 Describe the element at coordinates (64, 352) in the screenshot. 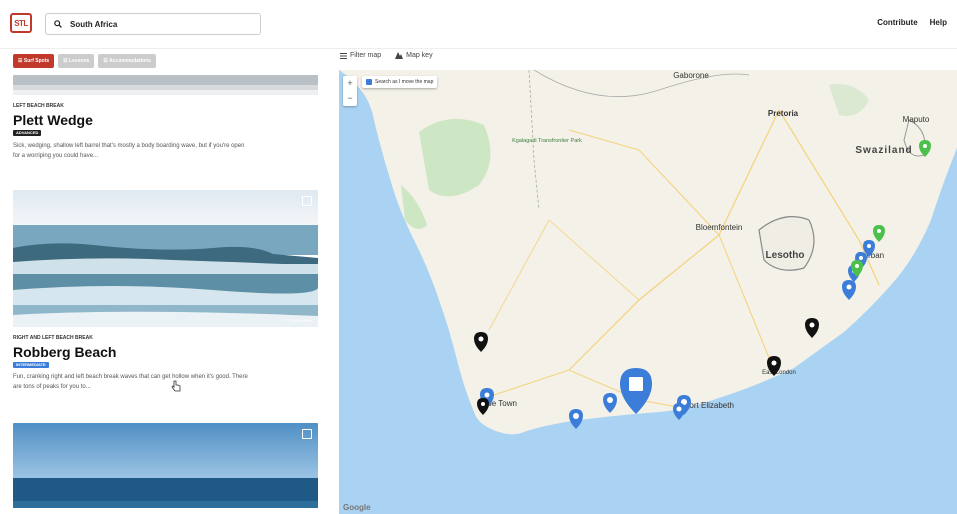

I see `spot-name: Robberg Beach` at that location.